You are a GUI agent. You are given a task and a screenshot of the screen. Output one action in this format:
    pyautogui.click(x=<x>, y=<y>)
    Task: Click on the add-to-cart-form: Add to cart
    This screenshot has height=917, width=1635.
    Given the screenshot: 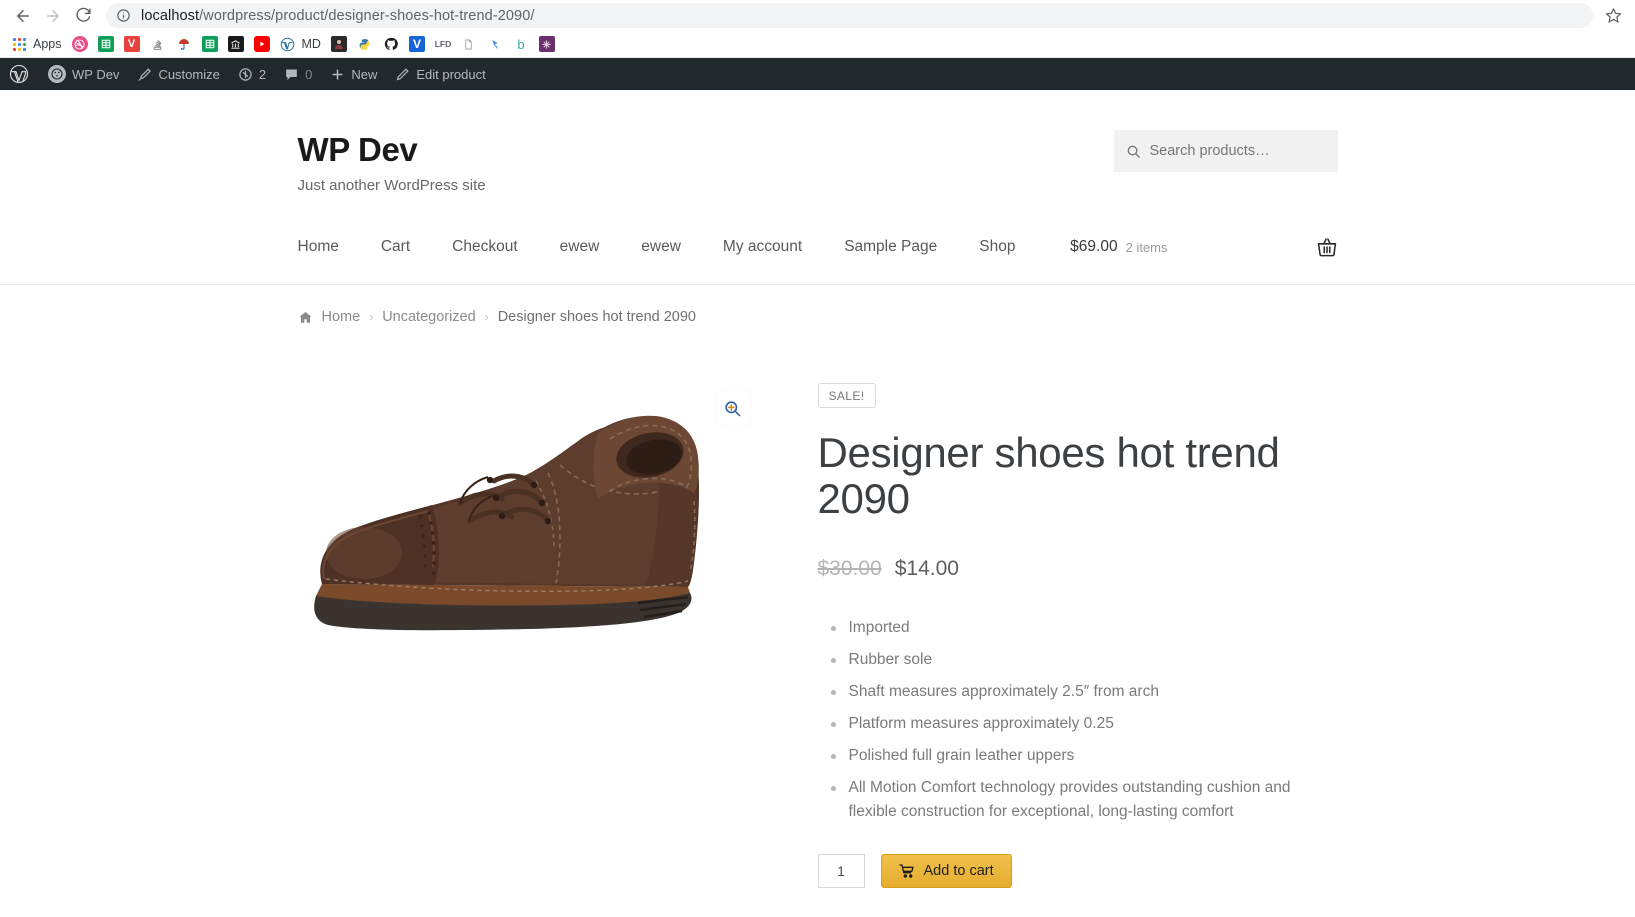 What is the action you would take?
    pyautogui.click(x=1077, y=870)
    